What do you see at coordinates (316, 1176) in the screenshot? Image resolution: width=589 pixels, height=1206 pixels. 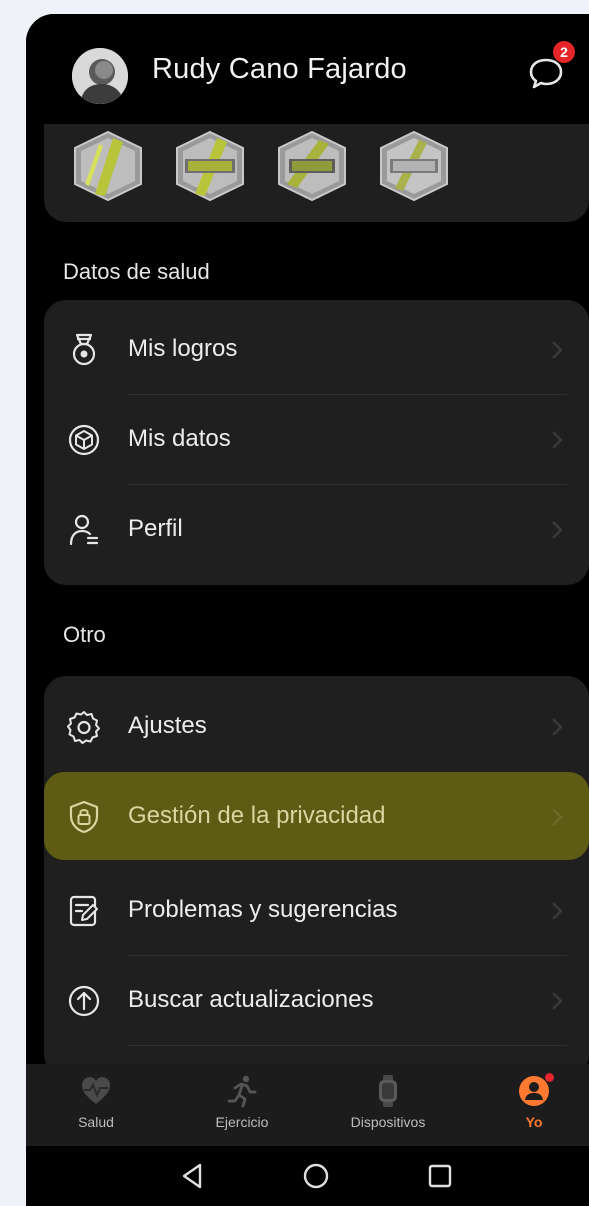 I see `home-icon` at bounding box center [316, 1176].